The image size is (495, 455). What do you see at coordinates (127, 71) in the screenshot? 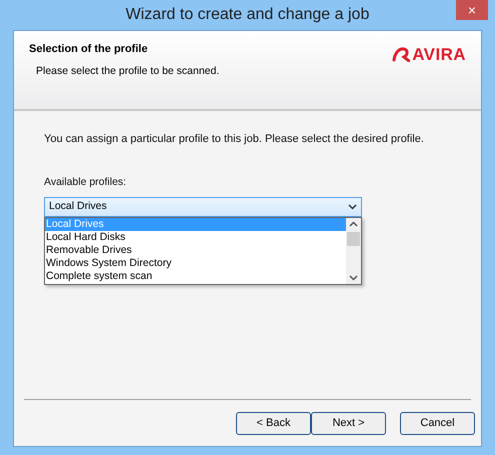
I see `header-subtitle: Please select the profile to be scanned.` at bounding box center [127, 71].